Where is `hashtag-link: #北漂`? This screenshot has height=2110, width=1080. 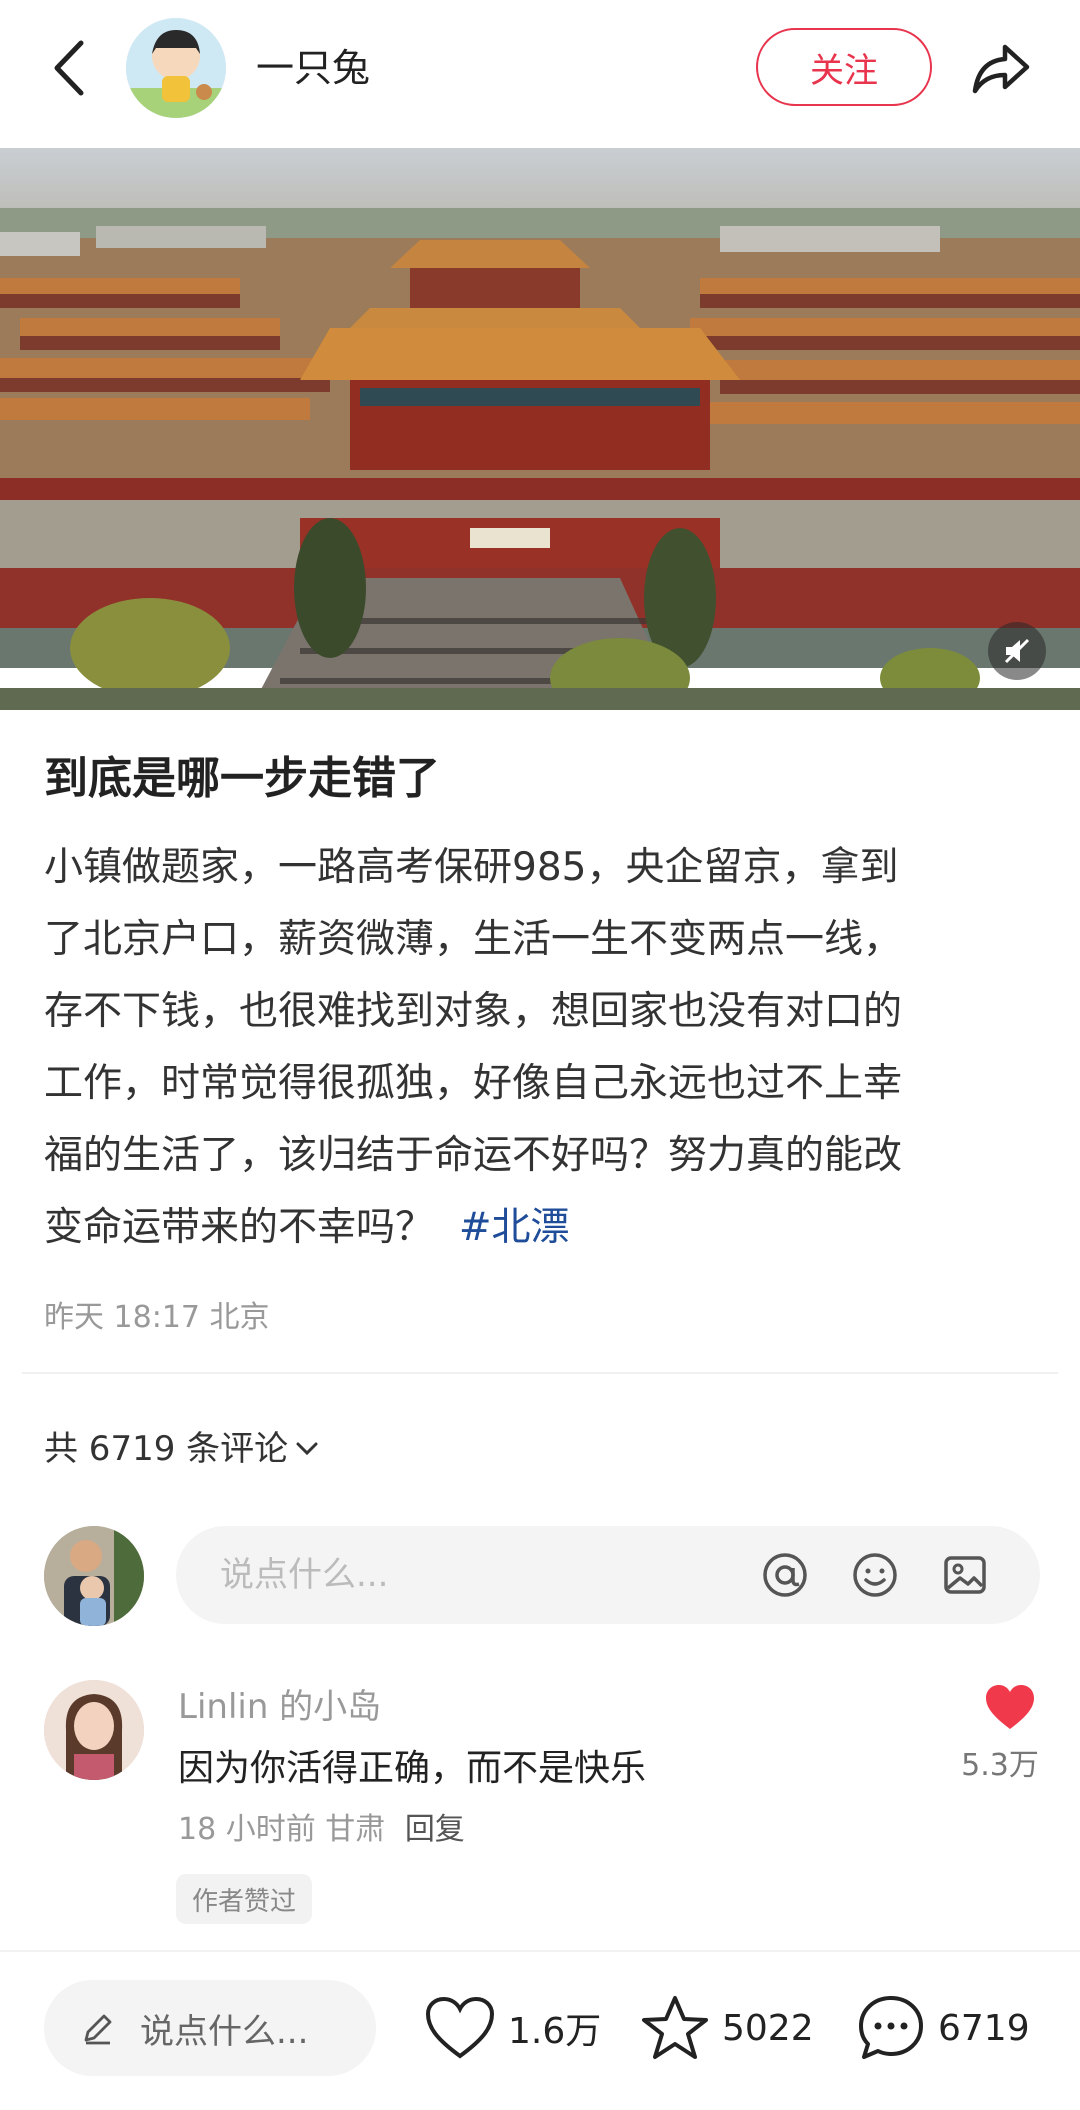
hashtag-link: #北漂 is located at coordinates (514, 1227).